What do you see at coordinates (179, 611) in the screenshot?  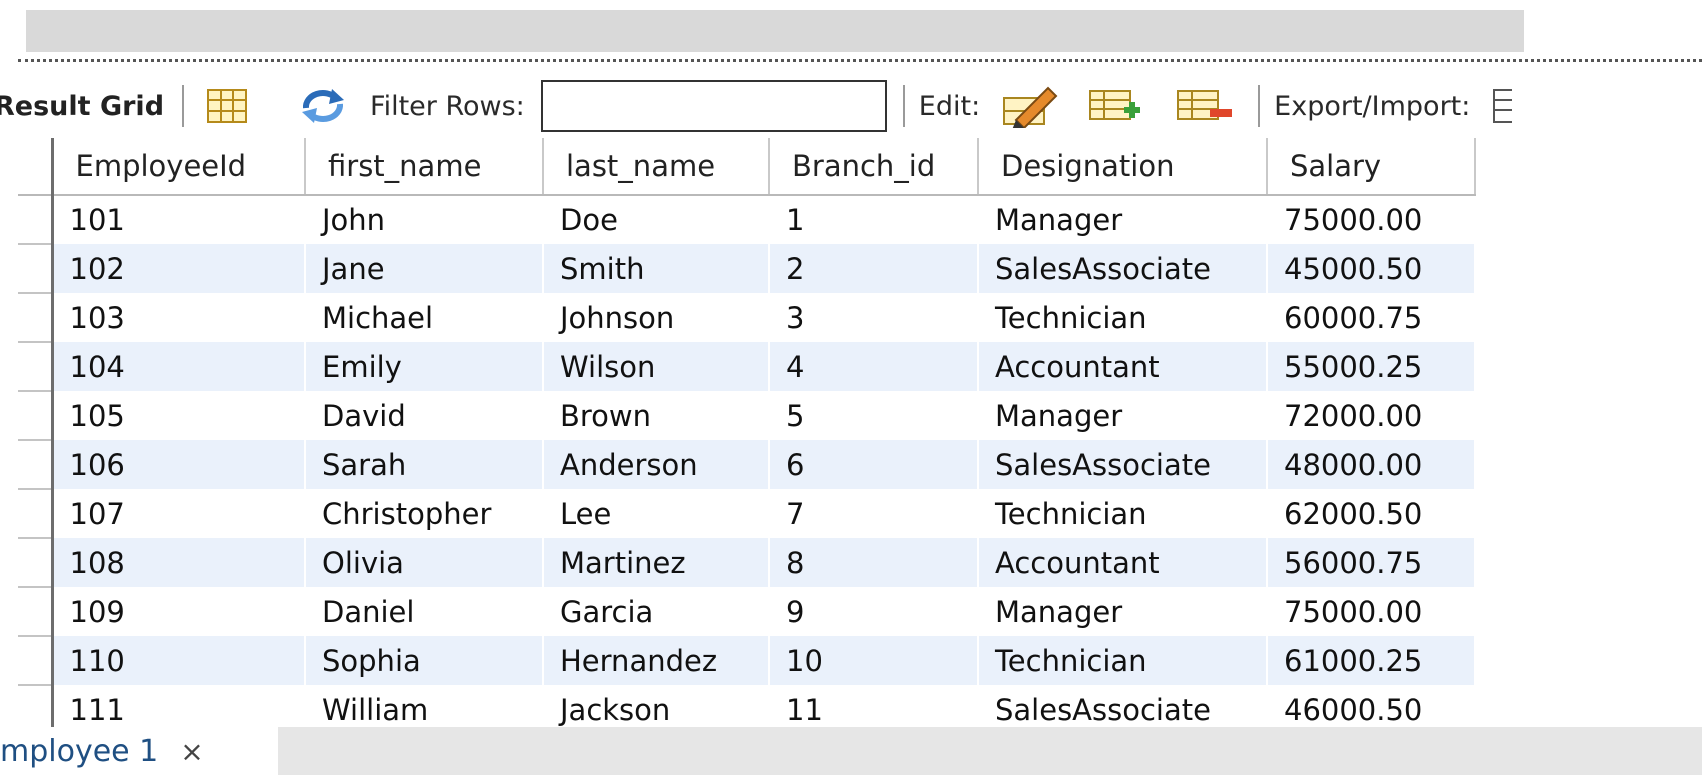 I see `cell-employeeid: 109` at bounding box center [179, 611].